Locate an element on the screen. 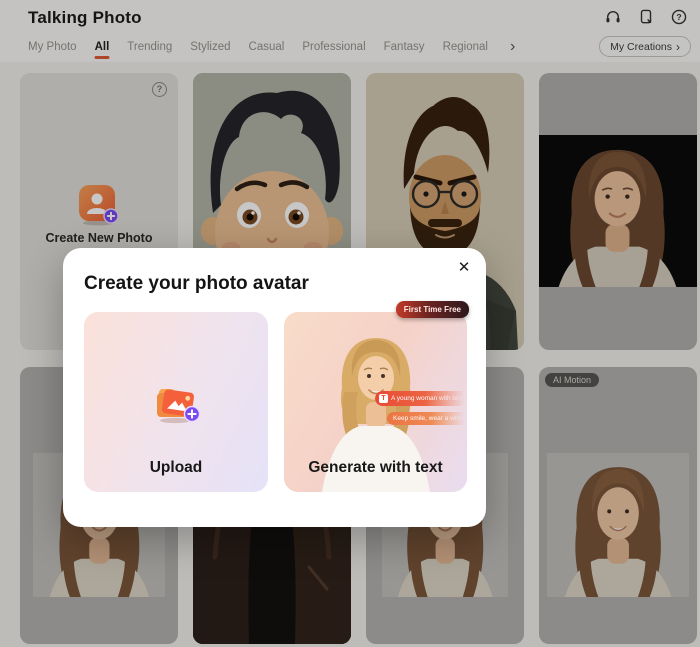 This screenshot has height=647, width=700. upload-folder-icon is located at coordinates (176, 405).